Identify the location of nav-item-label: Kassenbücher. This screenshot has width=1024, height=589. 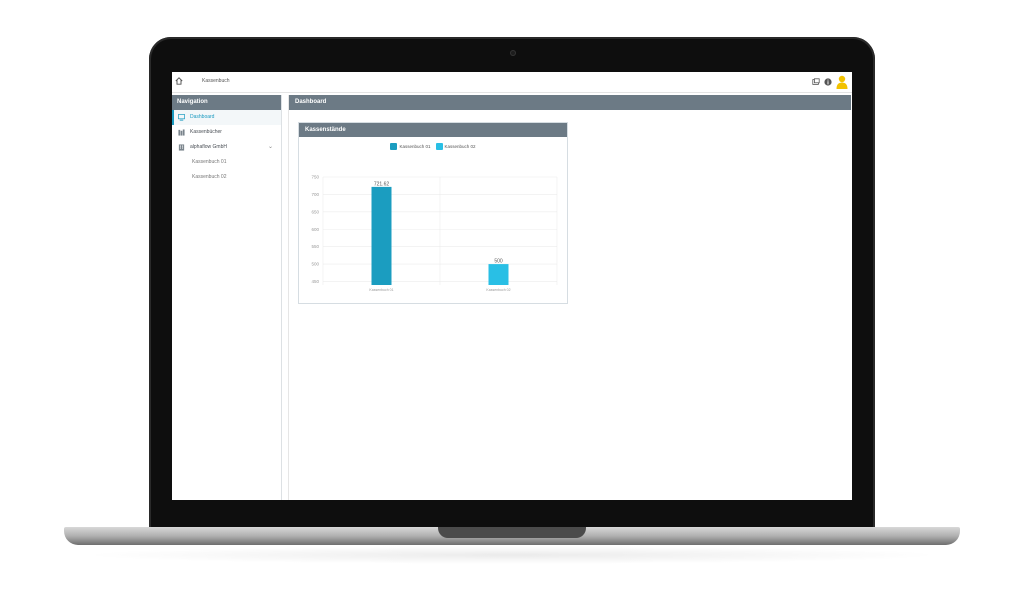
(206, 132).